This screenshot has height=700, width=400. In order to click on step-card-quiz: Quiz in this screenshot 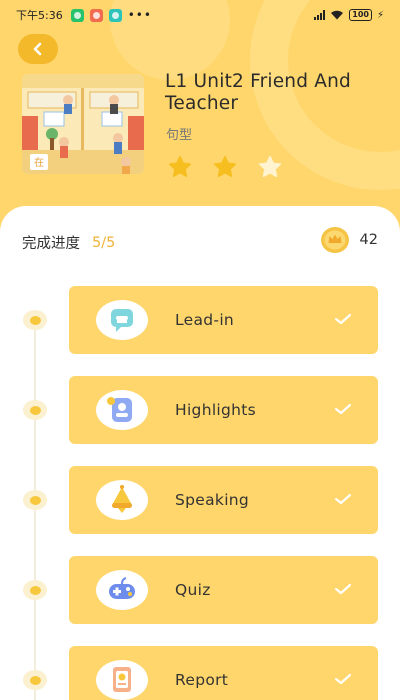, I will do `click(223, 590)`.